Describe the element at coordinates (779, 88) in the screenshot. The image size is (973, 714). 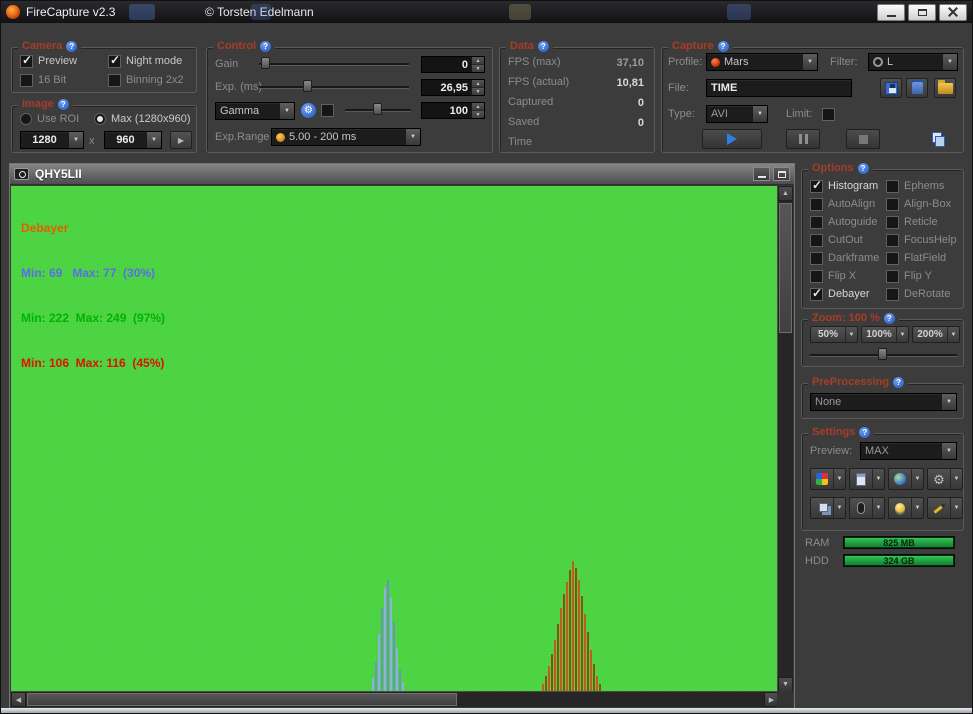
I see `file-name-input: TIME` at that location.